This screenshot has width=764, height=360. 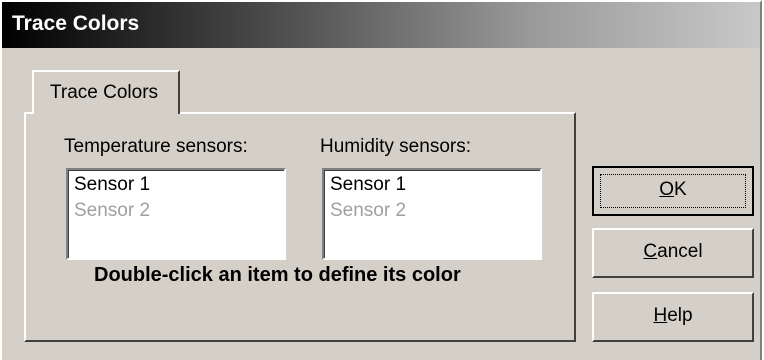 I want to click on window-title: Trace Colors, so click(x=76, y=23).